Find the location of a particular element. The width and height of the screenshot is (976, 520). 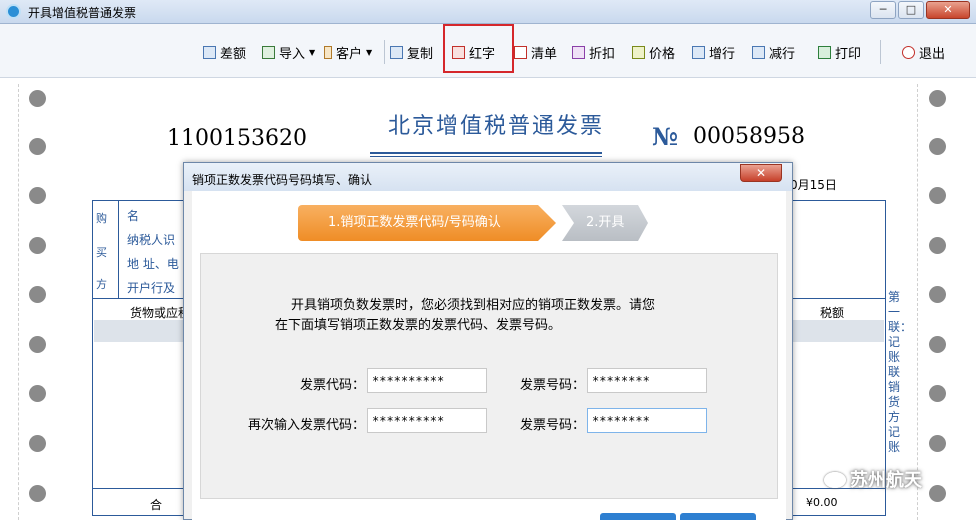

customer-button: 客户 ▼ is located at coordinates (348, 52).